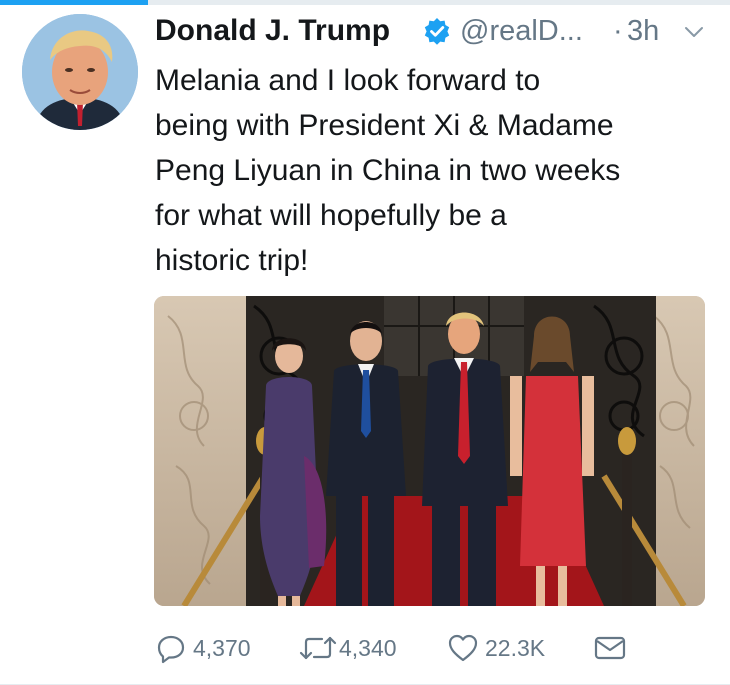 Image resolution: width=730 pixels, height=685 pixels. Describe the element at coordinates (232, 260) in the screenshot. I see `tweet-text-line: historic trip!` at that location.